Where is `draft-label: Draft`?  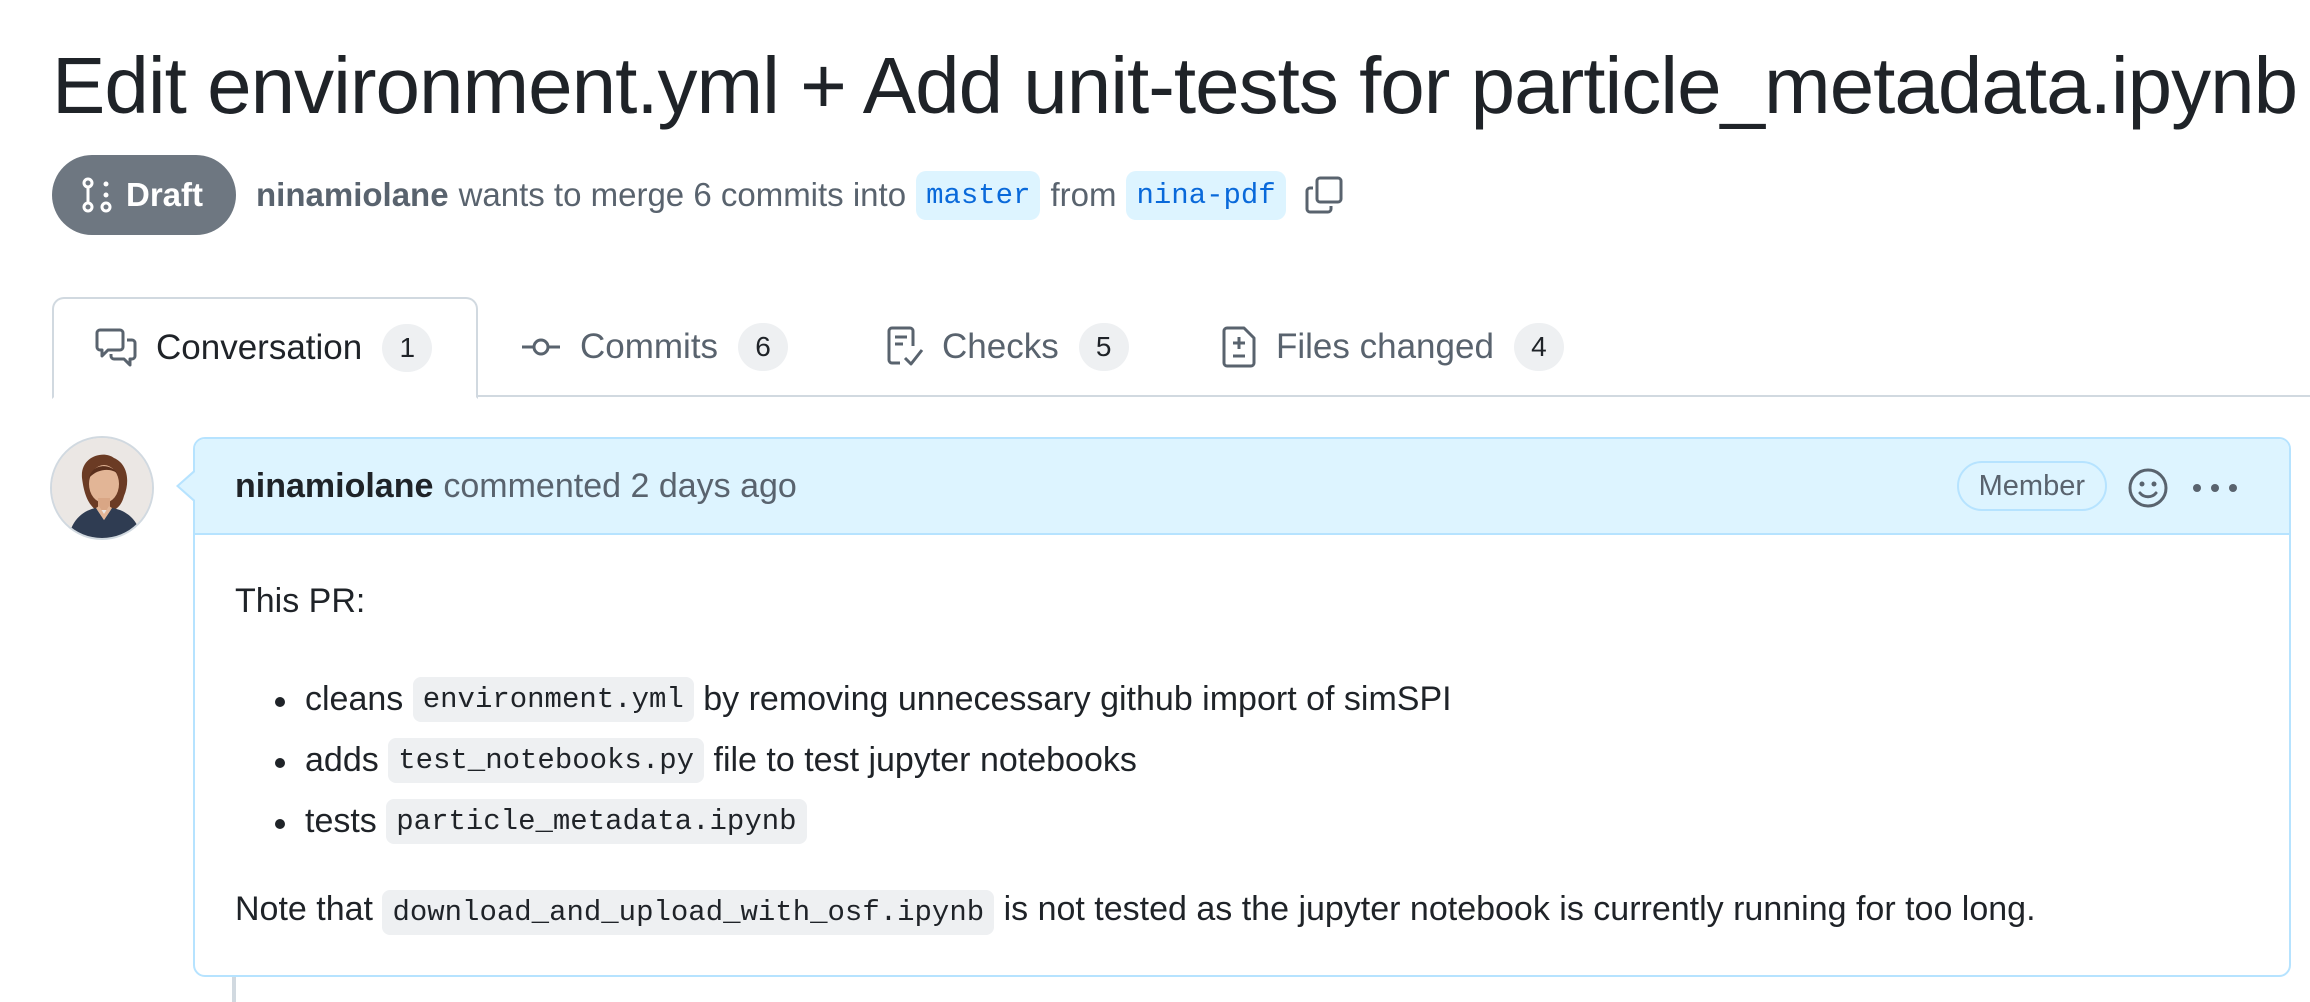 draft-label: Draft is located at coordinates (165, 194).